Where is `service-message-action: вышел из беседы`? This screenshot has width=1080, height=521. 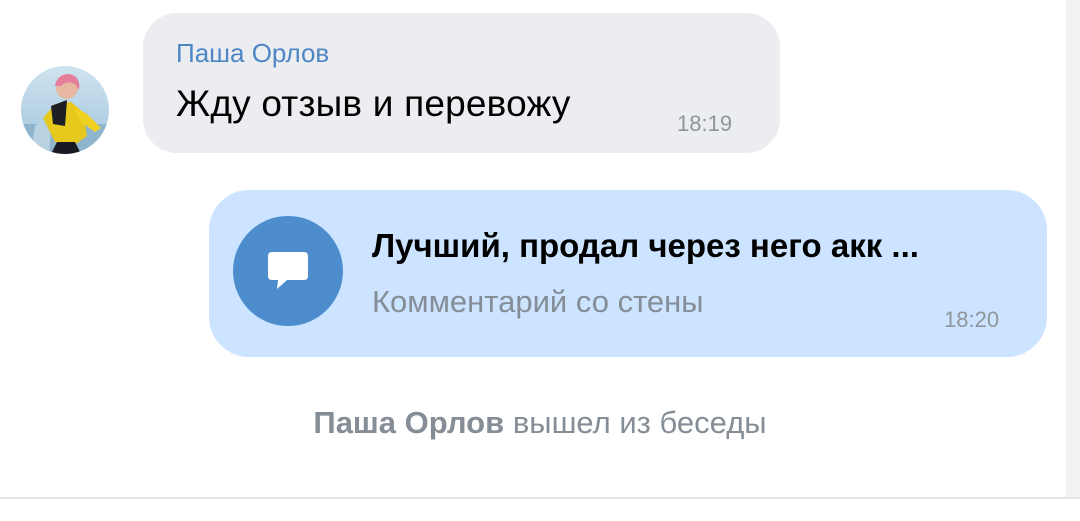 service-message-action: вышел из беседы is located at coordinates (639, 422).